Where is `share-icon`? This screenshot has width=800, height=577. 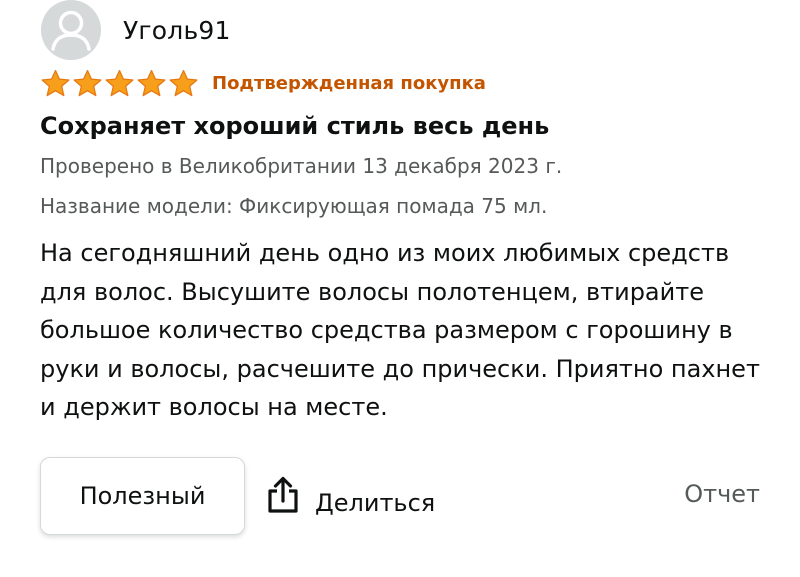
share-icon is located at coordinates (283, 497).